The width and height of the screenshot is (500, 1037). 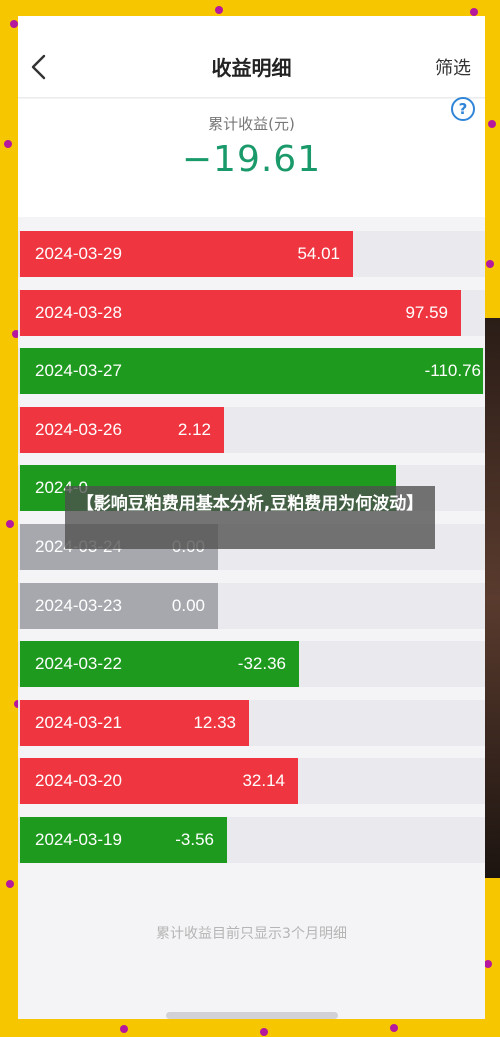 What do you see at coordinates (159, 781) in the screenshot?
I see `value-bar: 2024-03-20 32.14` at bounding box center [159, 781].